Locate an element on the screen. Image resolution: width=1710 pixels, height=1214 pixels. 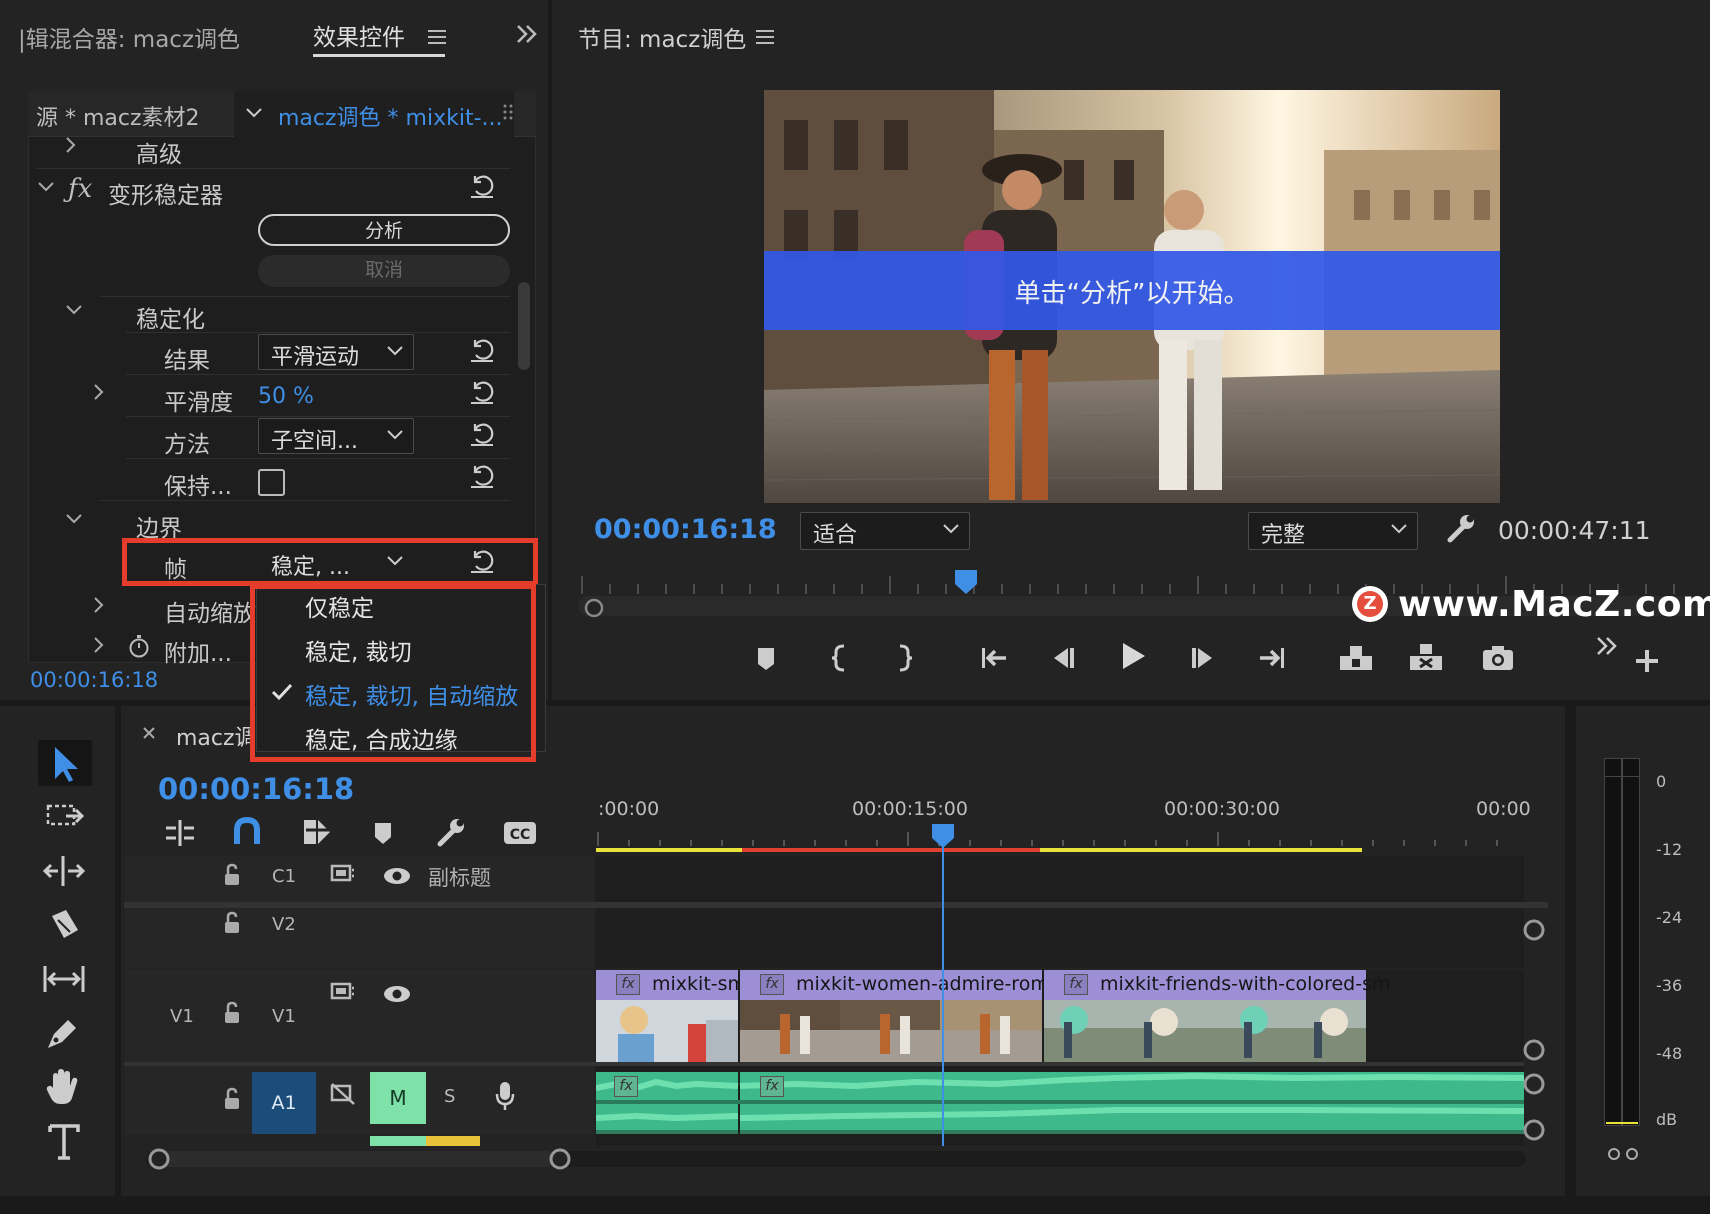
mute-track-button: M is located at coordinates (398, 1098).